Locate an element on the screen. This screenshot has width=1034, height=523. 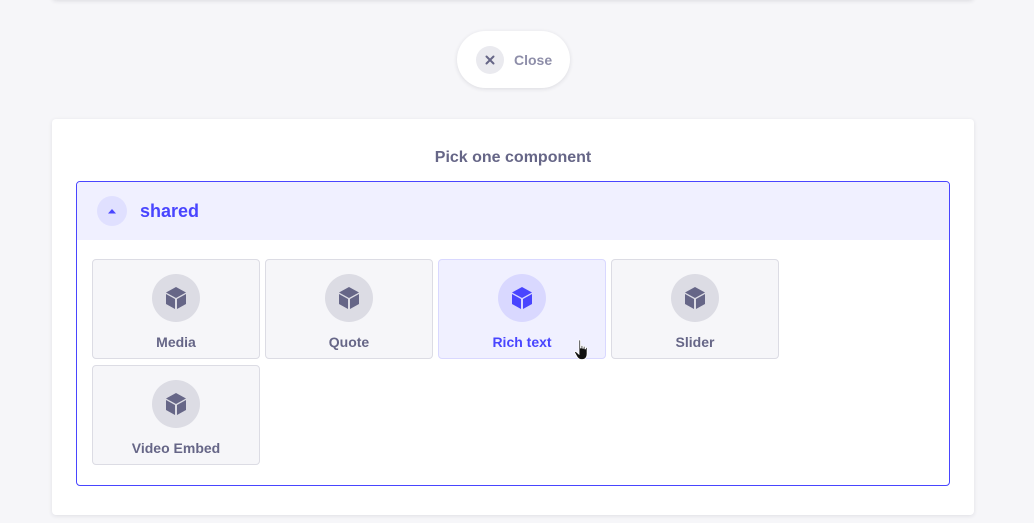
component-slider: Slider is located at coordinates (695, 309).